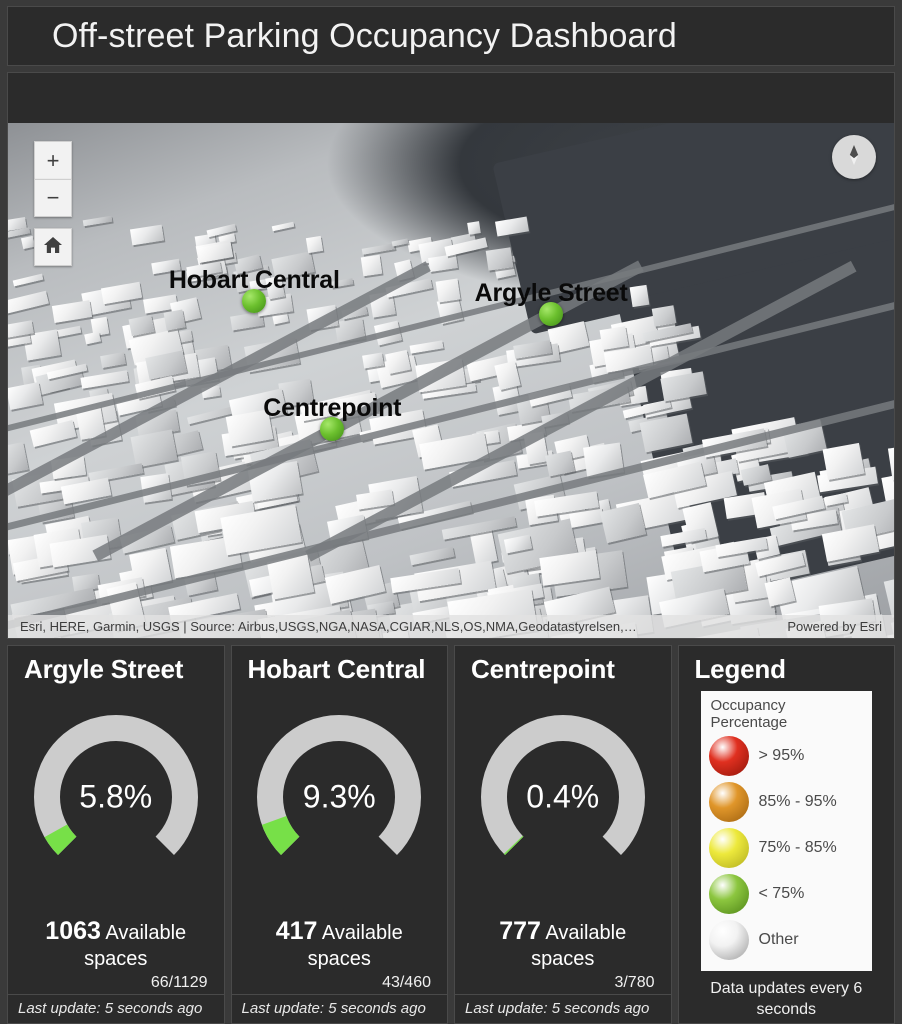  What do you see at coordinates (749, 714) in the screenshot?
I see `legend-heading: Occupancy Percentage` at bounding box center [749, 714].